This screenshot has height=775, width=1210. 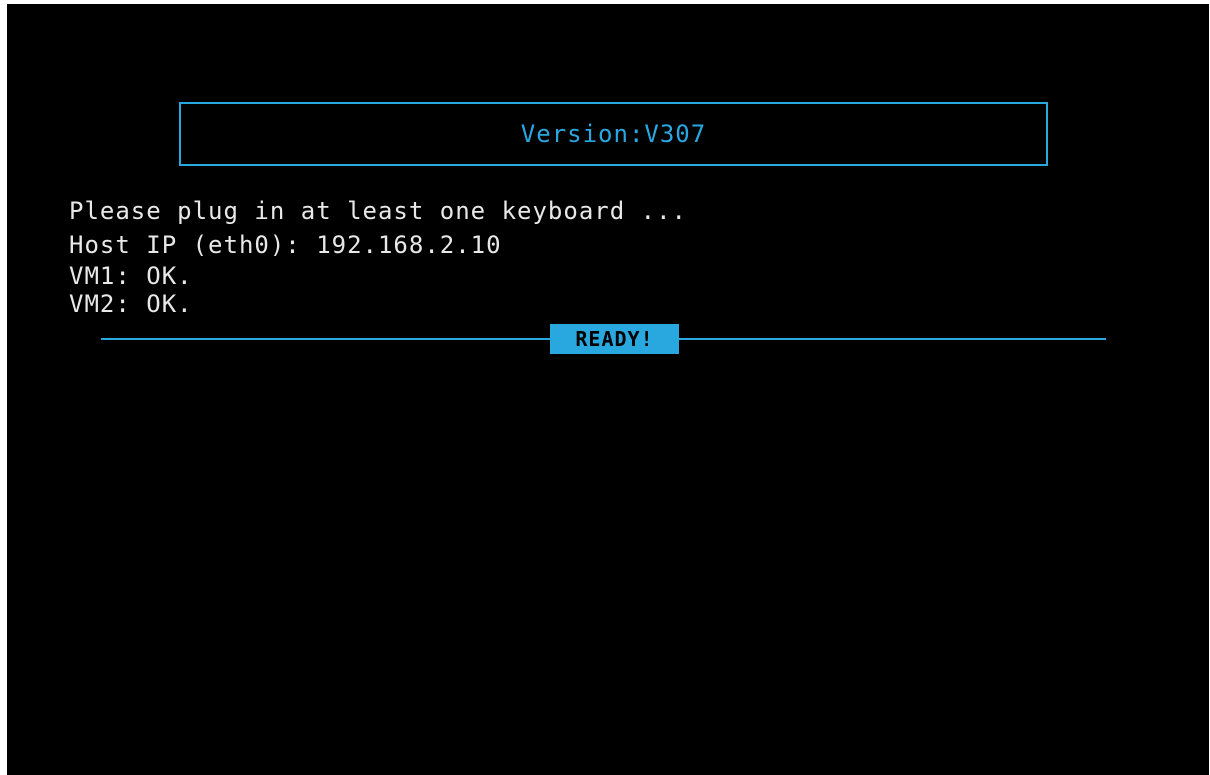 What do you see at coordinates (285, 245) in the screenshot?
I see `host-ip-line: Host IP (eth0): 192.168.2.10` at bounding box center [285, 245].